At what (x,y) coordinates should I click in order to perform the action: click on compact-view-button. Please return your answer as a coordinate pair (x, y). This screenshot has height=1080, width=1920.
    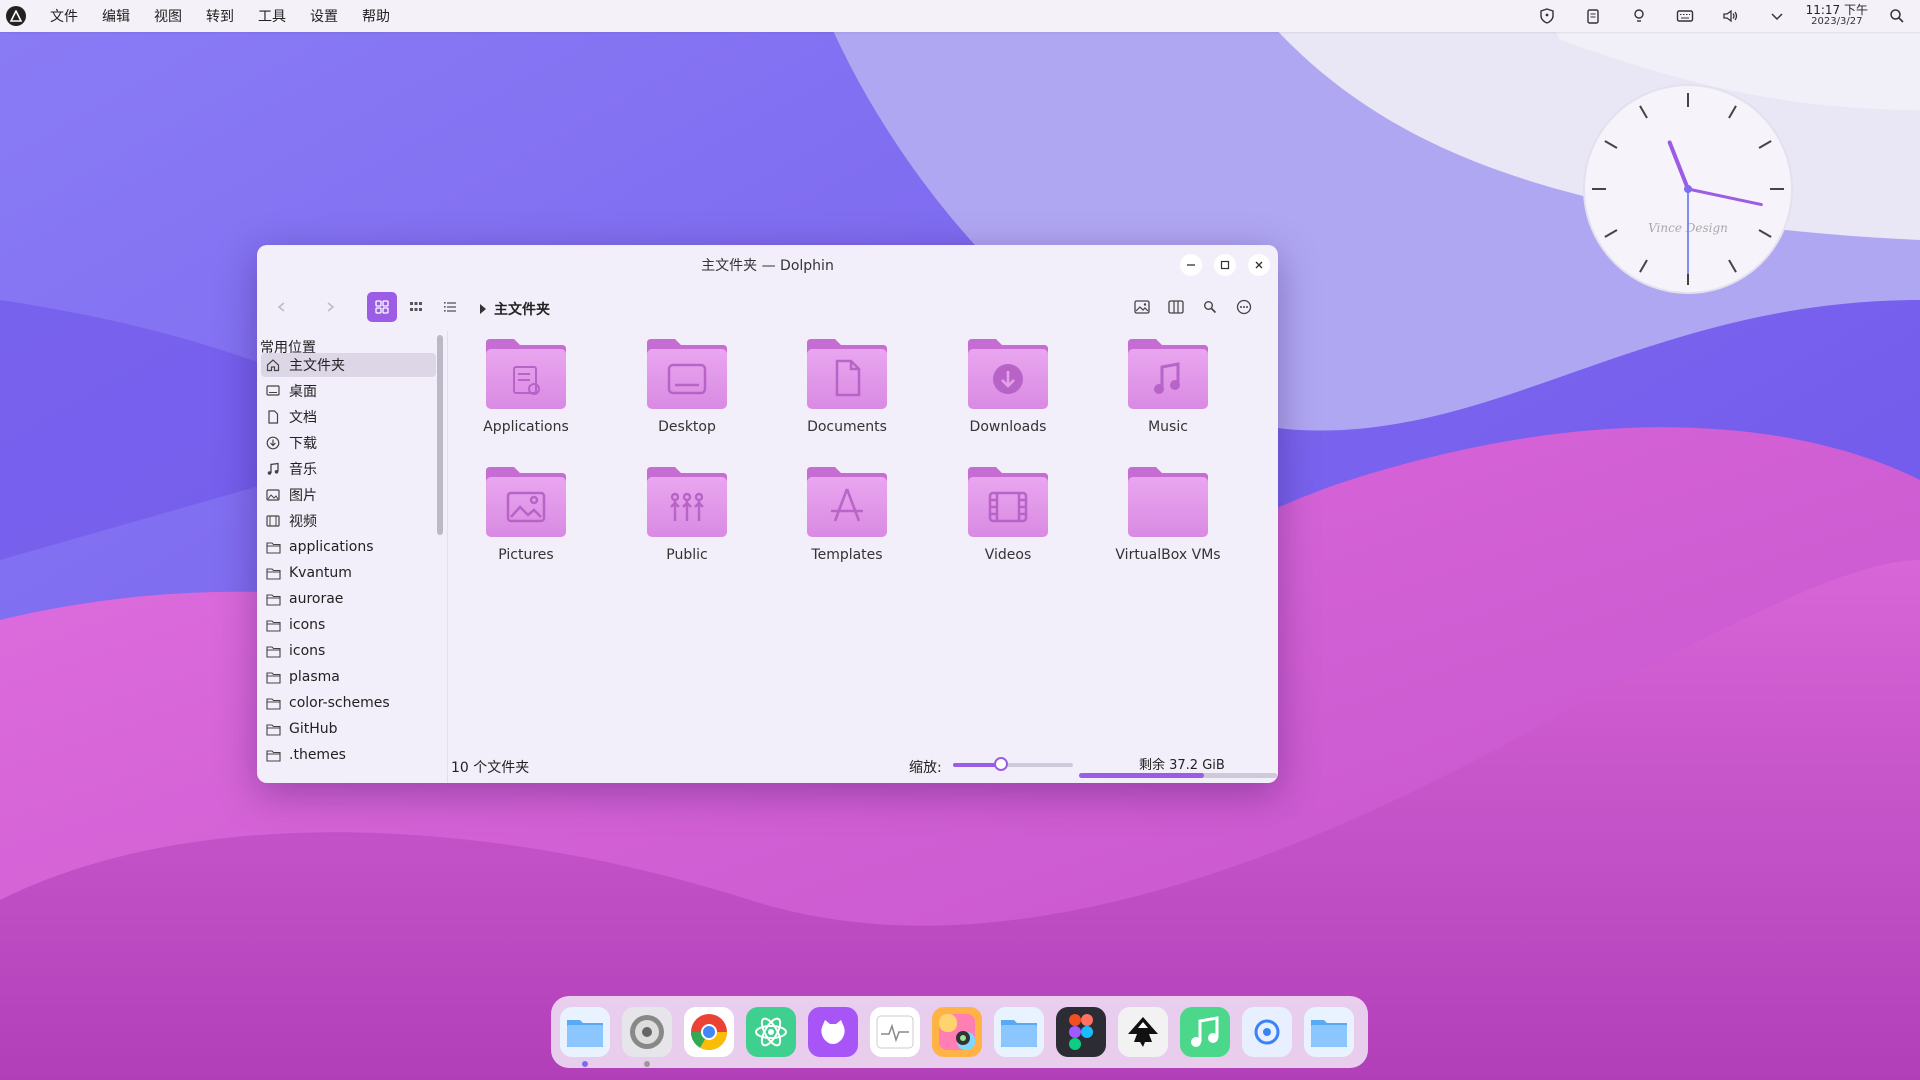
    Looking at the image, I should click on (416, 307).